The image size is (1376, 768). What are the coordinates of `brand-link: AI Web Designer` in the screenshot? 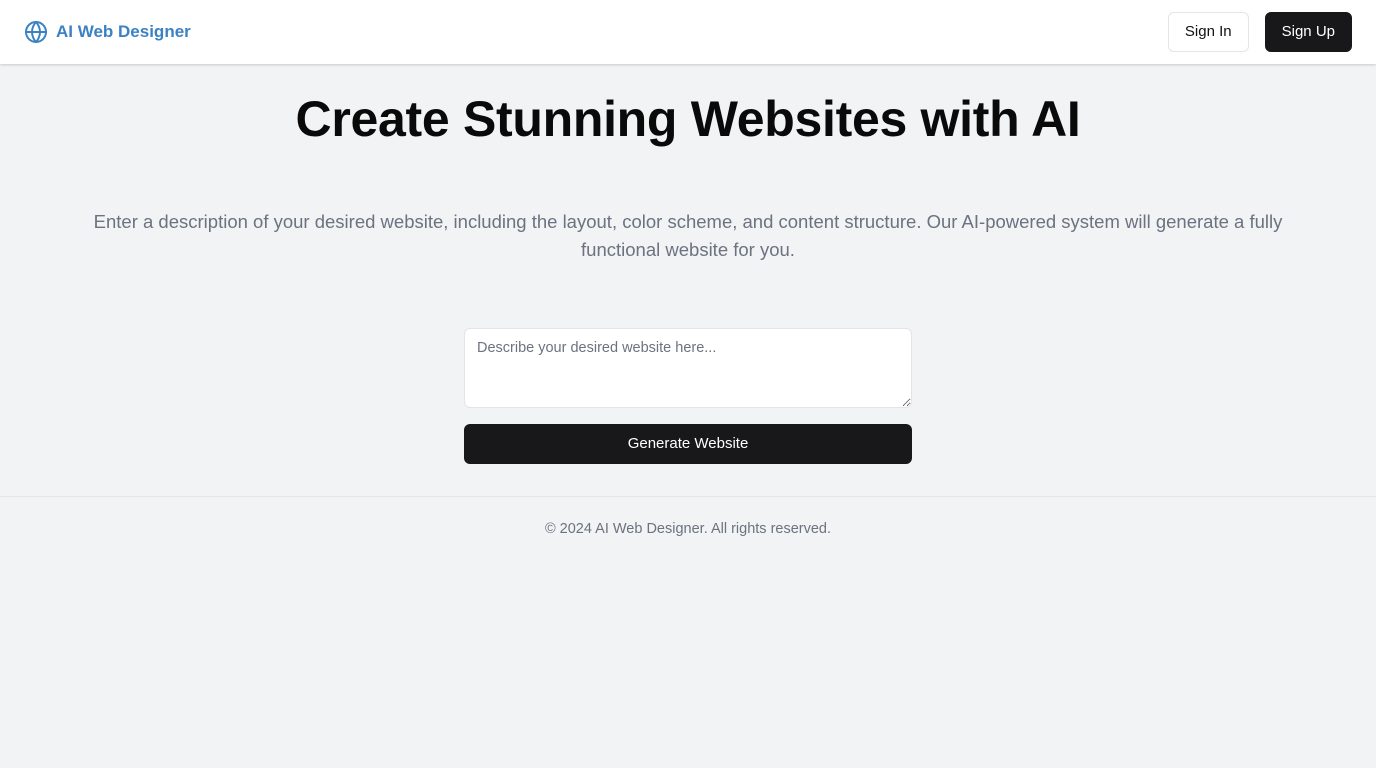 It's located at (107, 32).